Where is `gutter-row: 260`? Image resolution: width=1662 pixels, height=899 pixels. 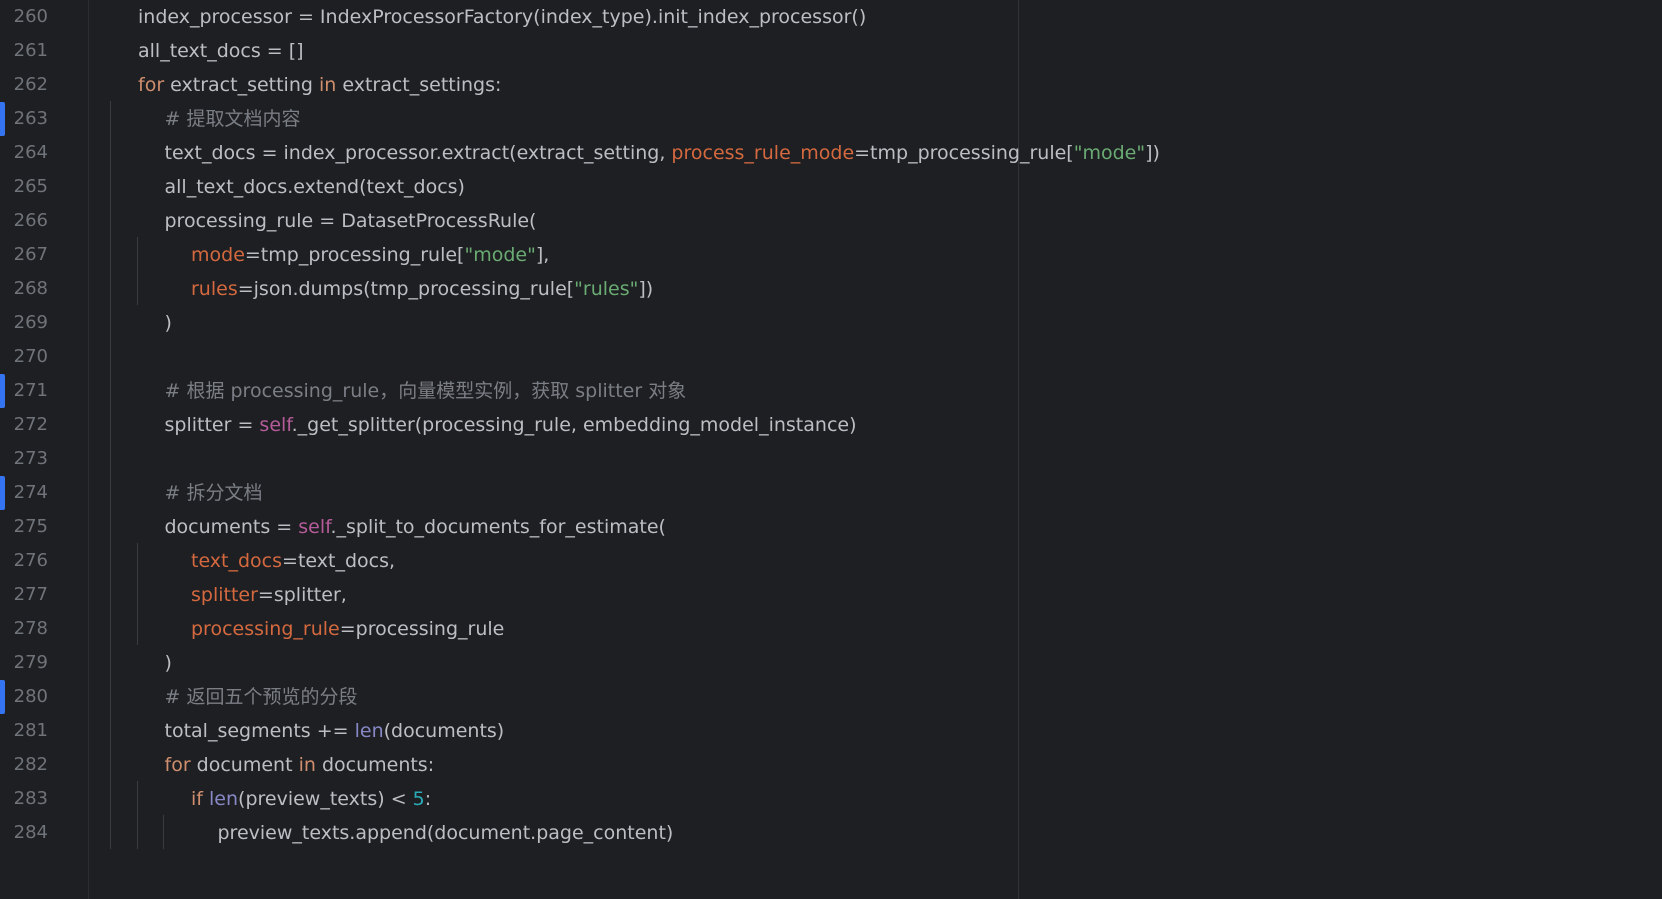
gutter-row: 260 is located at coordinates (44, 17).